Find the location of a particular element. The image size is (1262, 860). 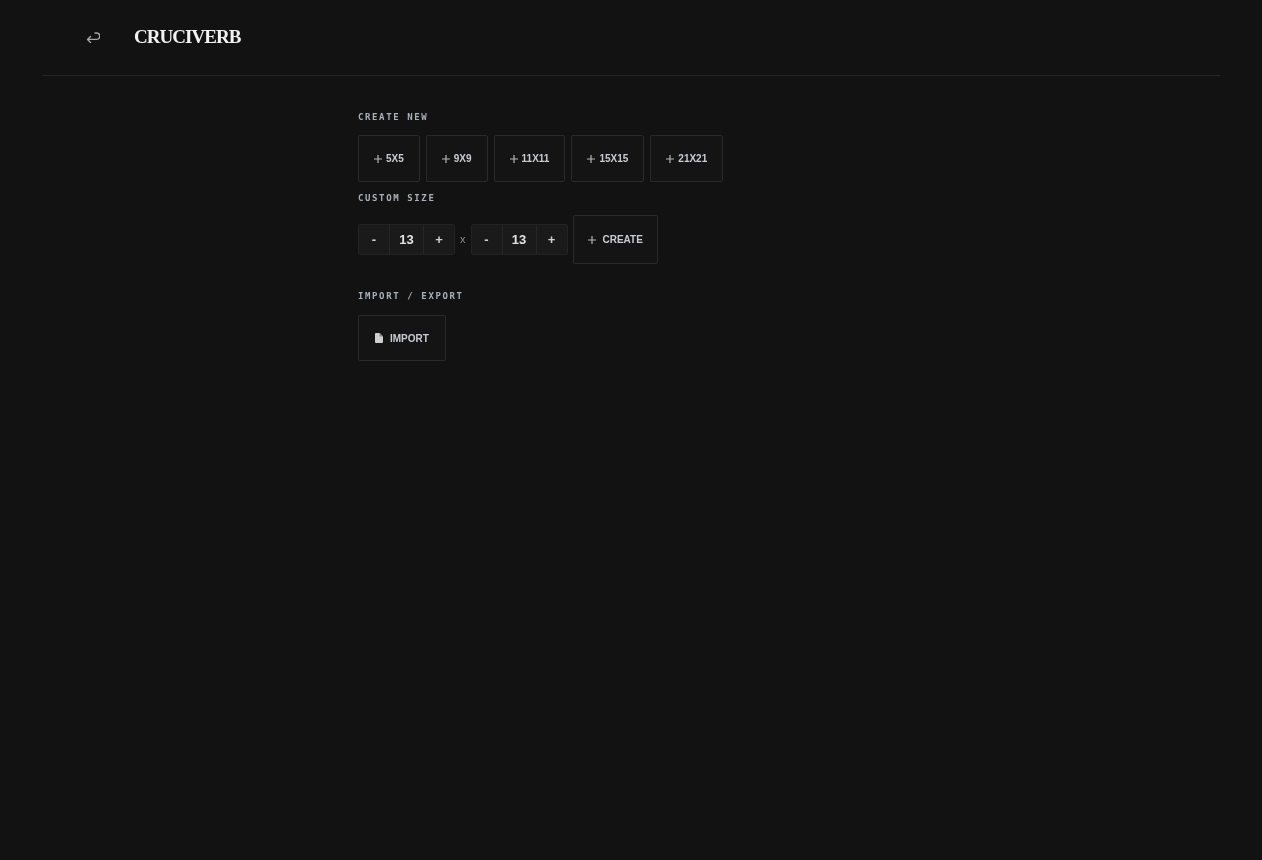

import-button: IMPORT is located at coordinates (402, 338).